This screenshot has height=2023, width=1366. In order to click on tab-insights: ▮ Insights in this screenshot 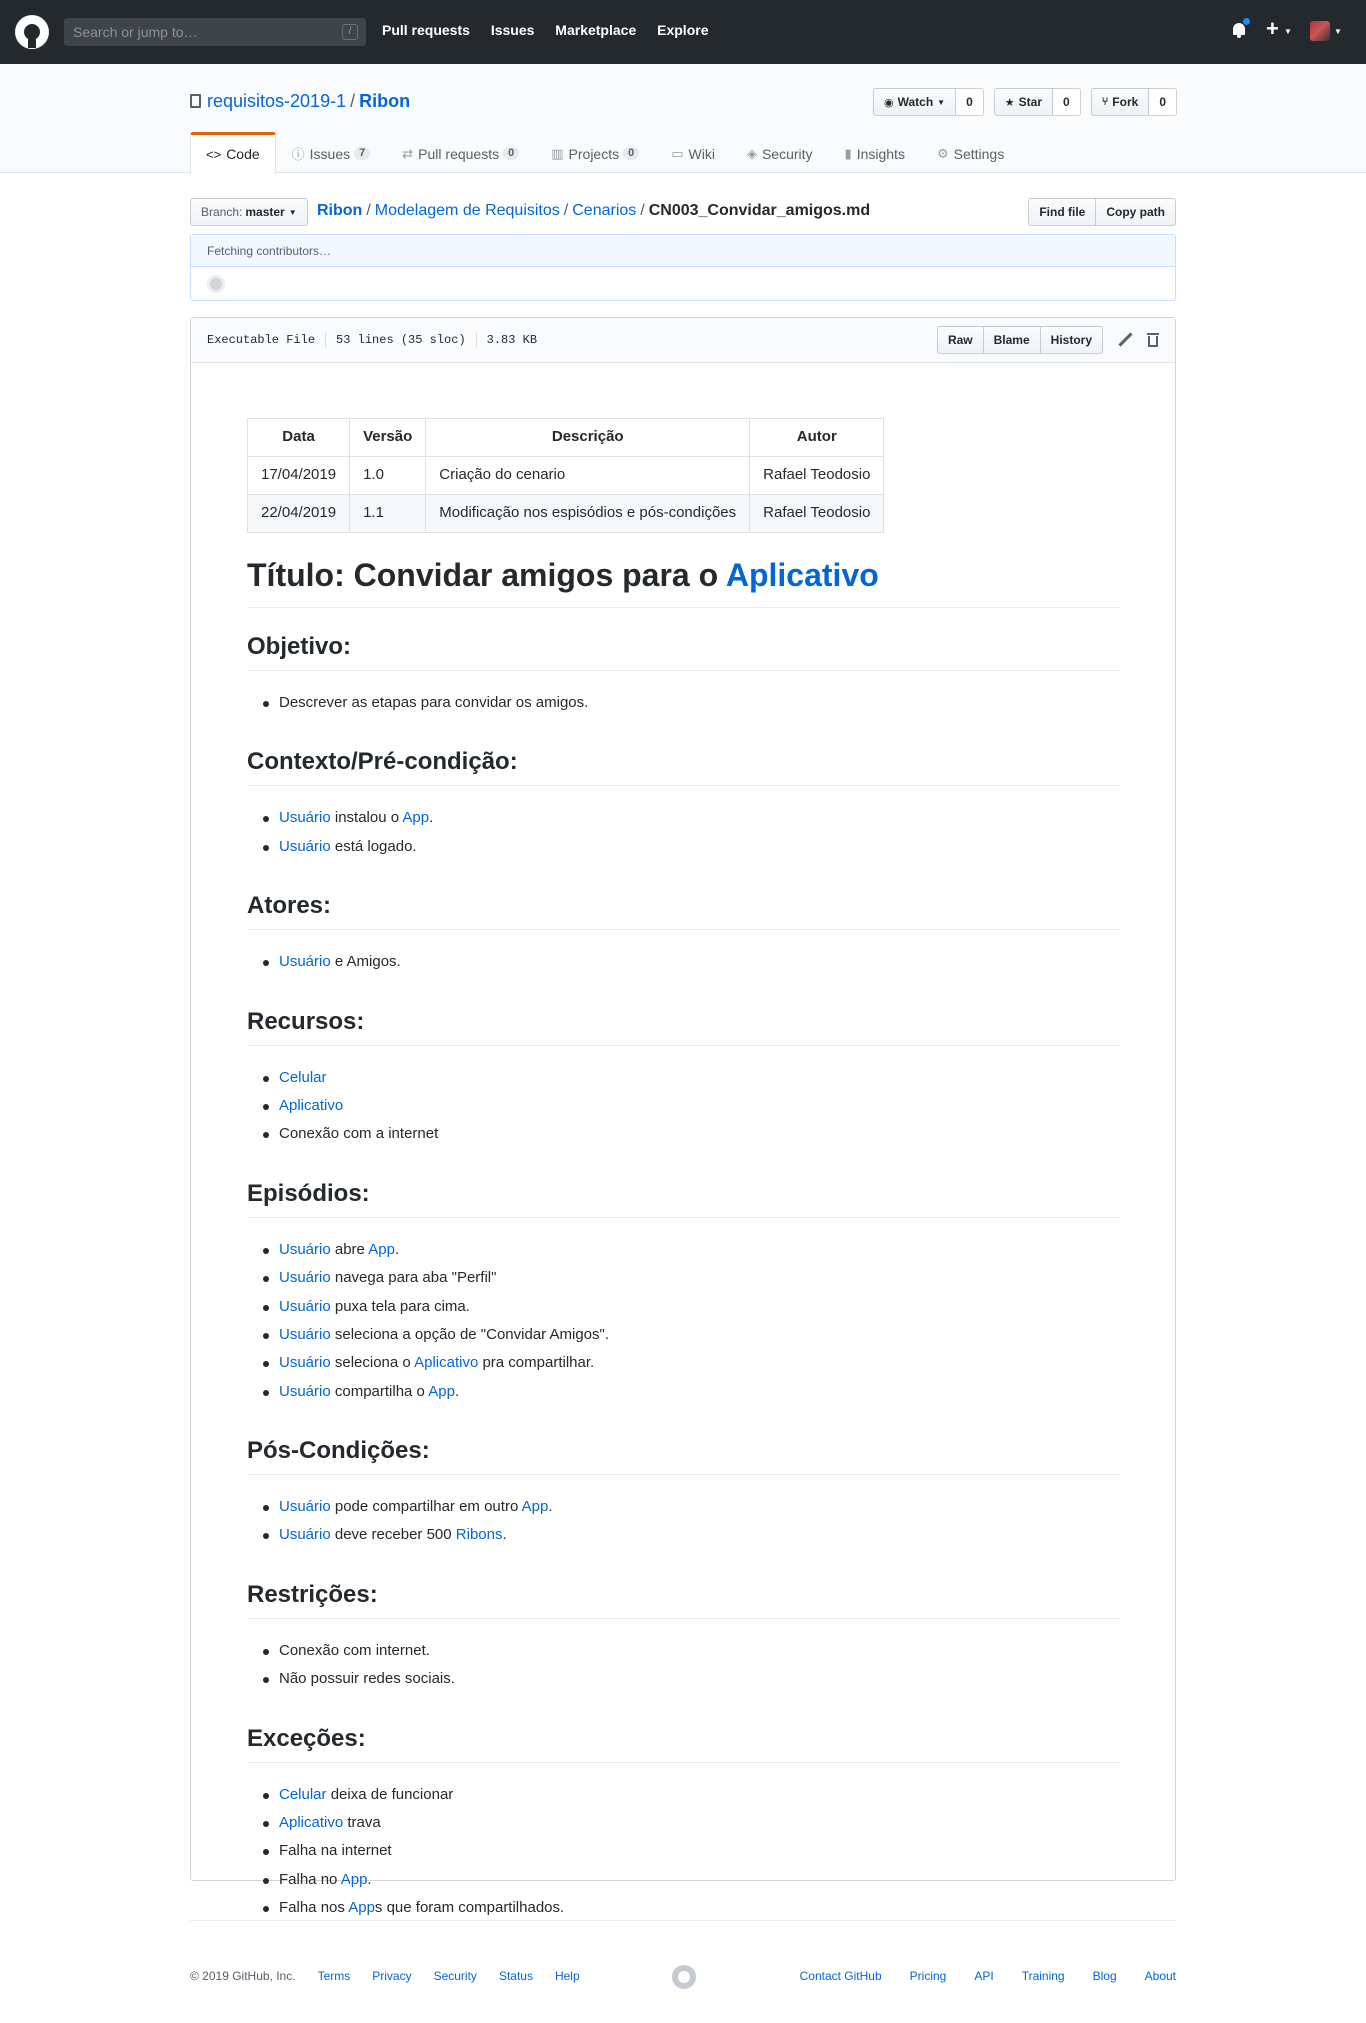, I will do `click(875, 152)`.